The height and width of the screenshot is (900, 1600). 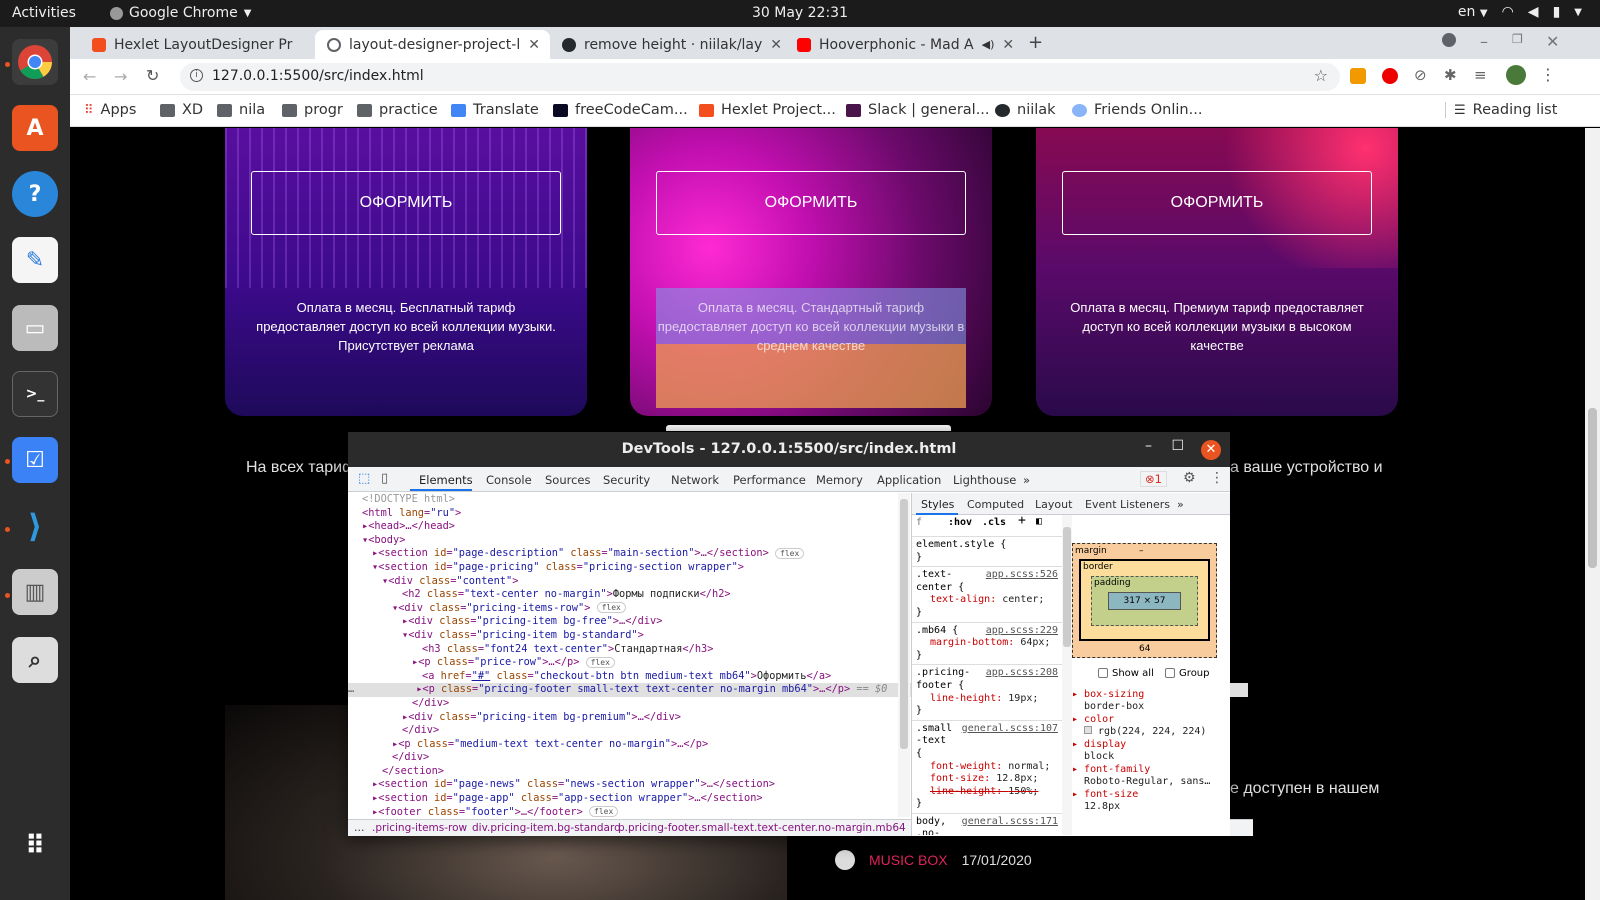 What do you see at coordinates (35, 62) in the screenshot?
I see `chrome-launcher` at bounding box center [35, 62].